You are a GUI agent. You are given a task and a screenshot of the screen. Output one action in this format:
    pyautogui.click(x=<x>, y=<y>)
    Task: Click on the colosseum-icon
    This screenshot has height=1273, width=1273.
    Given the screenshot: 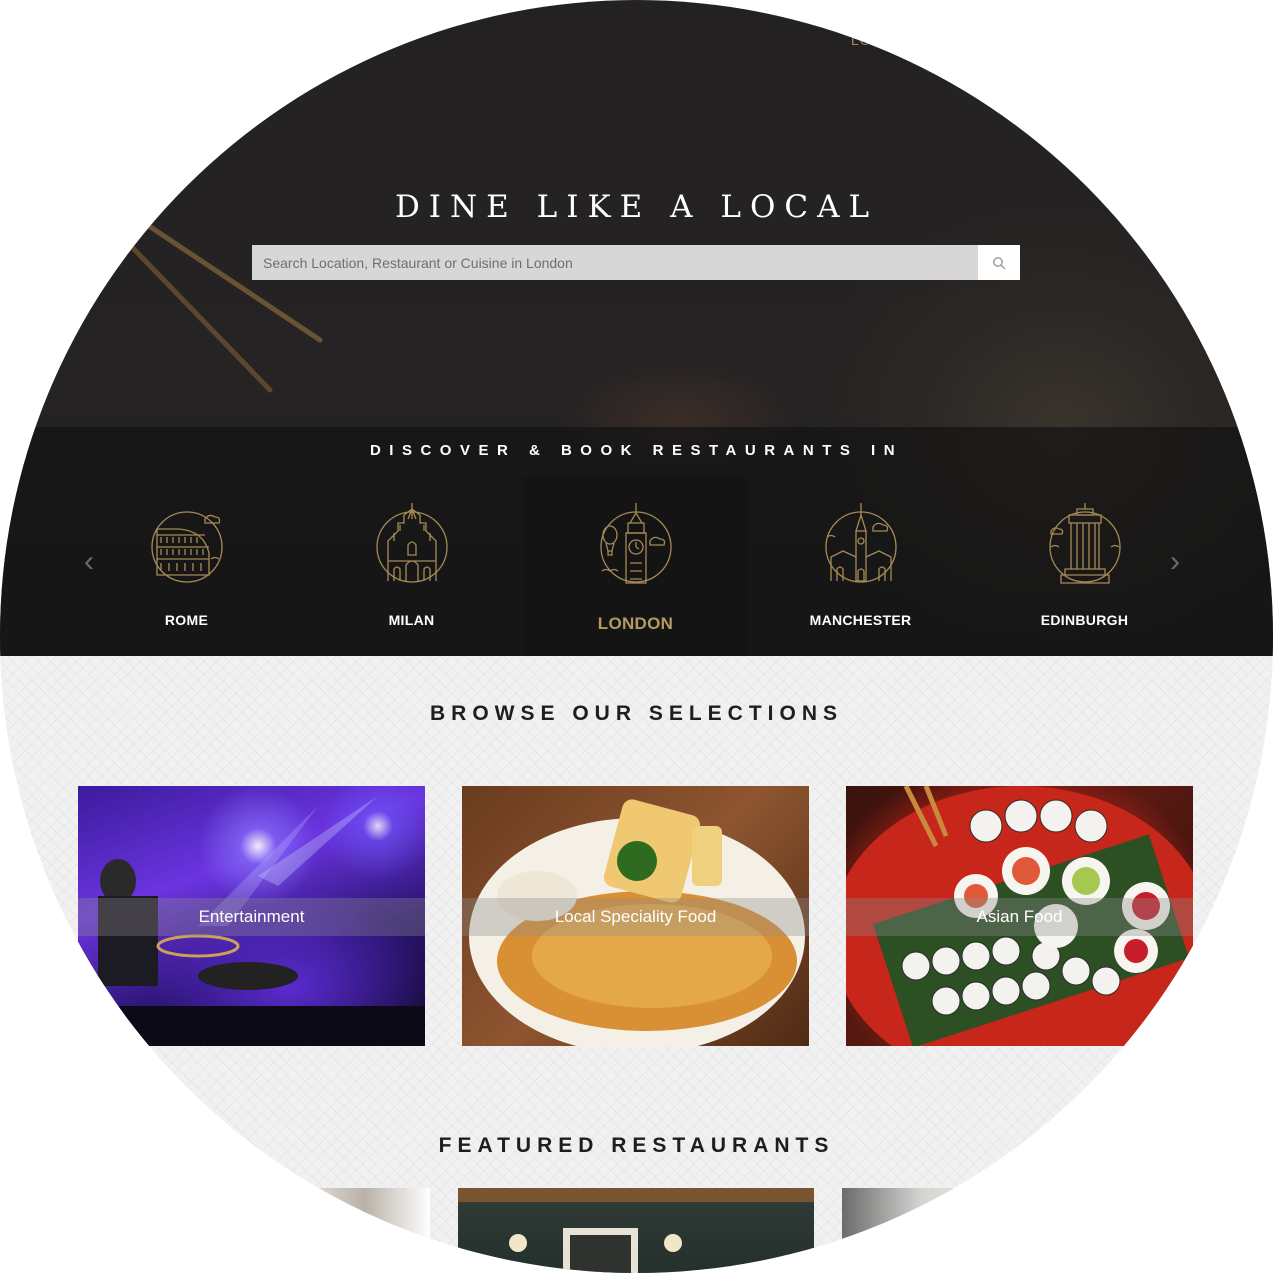 What is the action you would take?
    pyautogui.click(x=187, y=547)
    